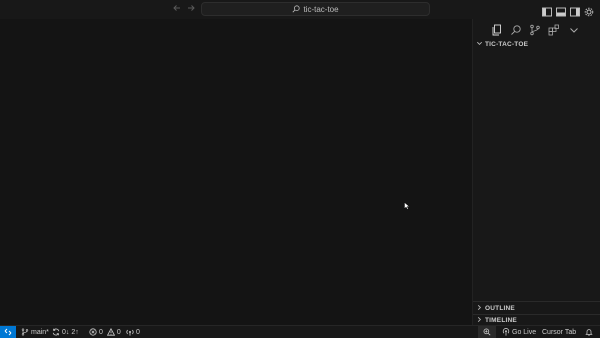 This screenshot has height=338, width=600. Describe the element at coordinates (177, 9) in the screenshot. I see `arrow-left-icon` at that location.